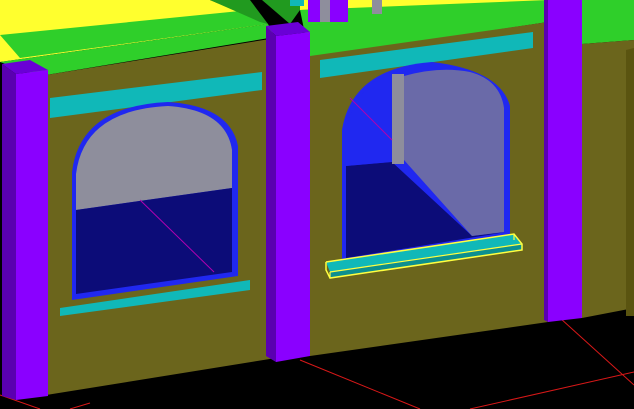 The image size is (634, 409). What do you see at coordinates (630, 182) in the screenshot?
I see `wall-panel-shadow` at bounding box center [630, 182].